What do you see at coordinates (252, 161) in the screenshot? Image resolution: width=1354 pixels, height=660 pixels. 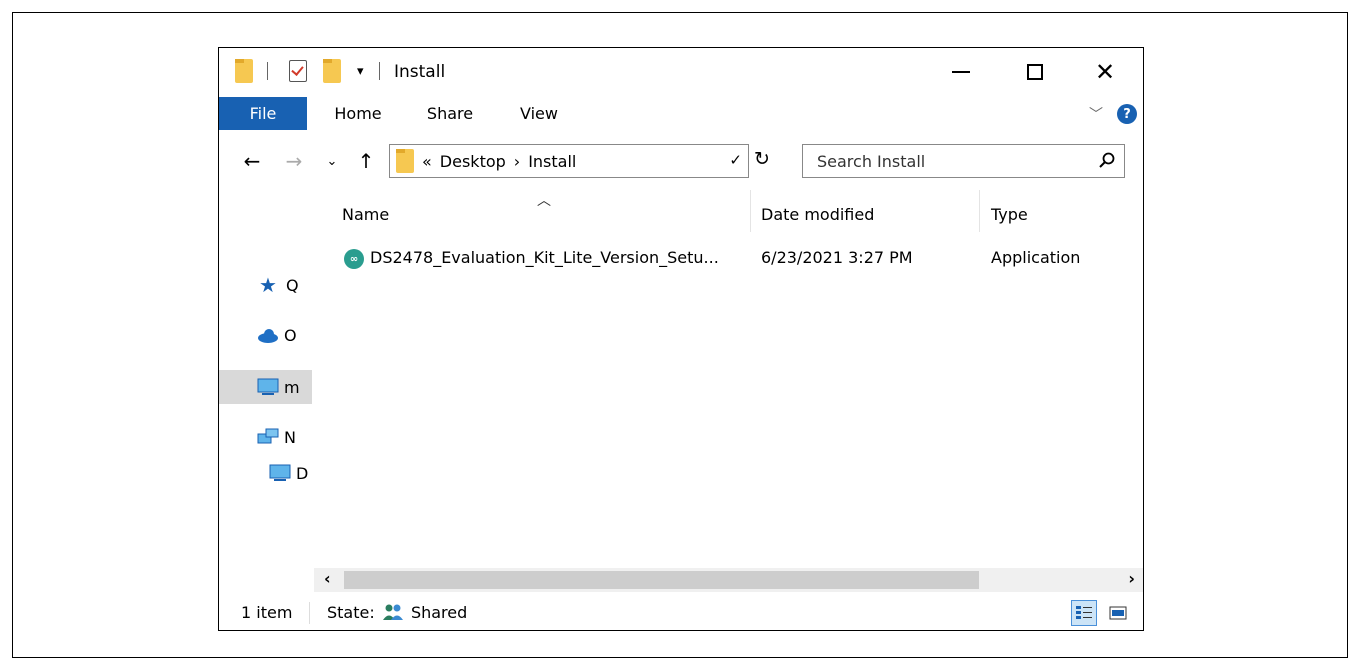 I see `back-button: ←` at bounding box center [252, 161].